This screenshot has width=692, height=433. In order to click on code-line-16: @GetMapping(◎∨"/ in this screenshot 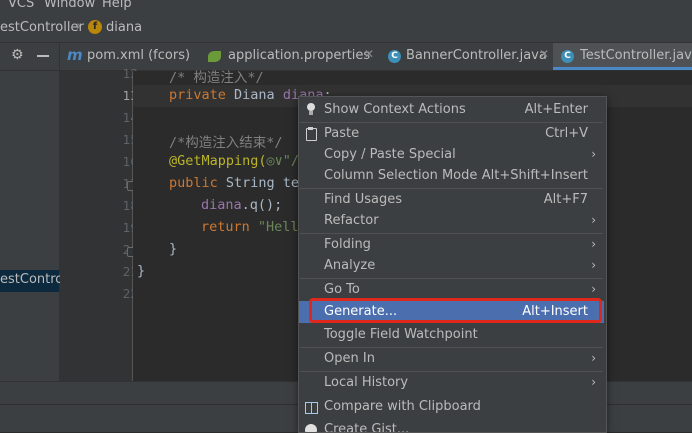, I will do `click(234, 161)`.